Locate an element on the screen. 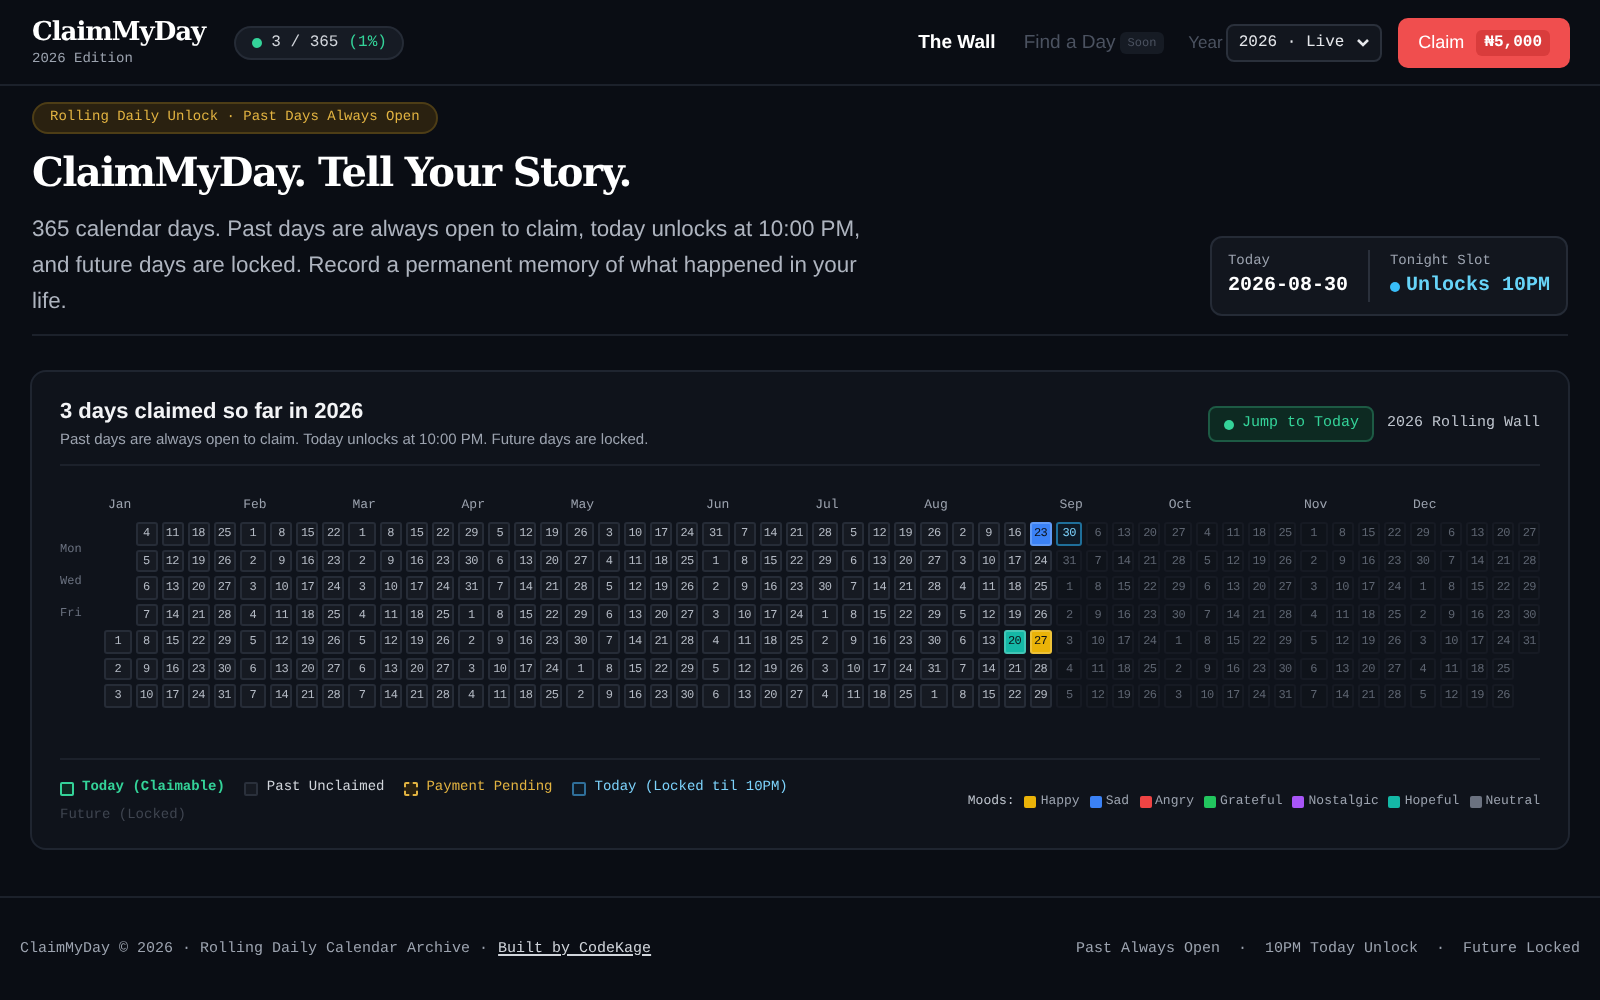  today-date: 2026-08-30 is located at coordinates (1287, 287).